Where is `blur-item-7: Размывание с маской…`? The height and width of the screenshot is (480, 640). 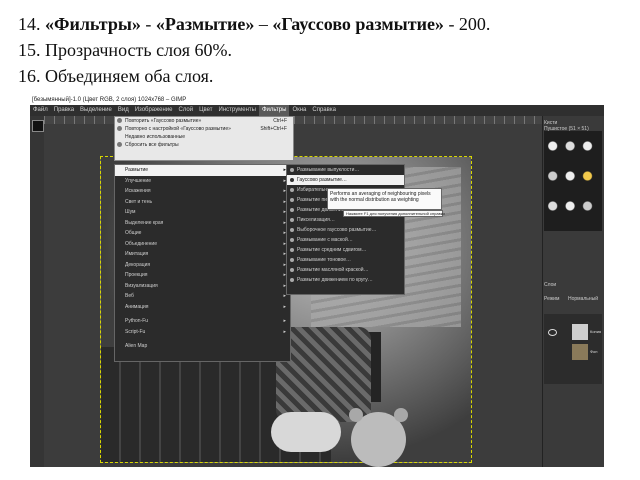 blur-item-7: Размывание с маской… is located at coordinates (345, 240).